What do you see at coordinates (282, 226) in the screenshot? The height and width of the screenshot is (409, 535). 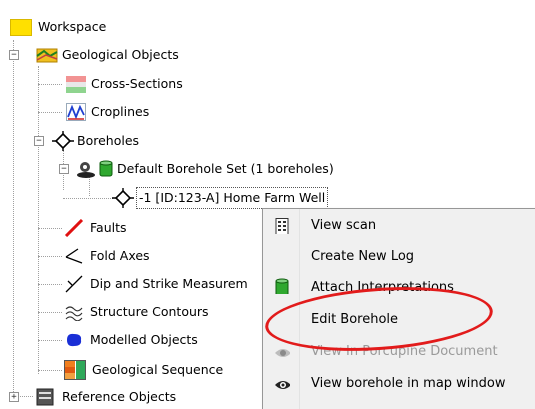 I see `scan-icon` at bounding box center [282, 226].